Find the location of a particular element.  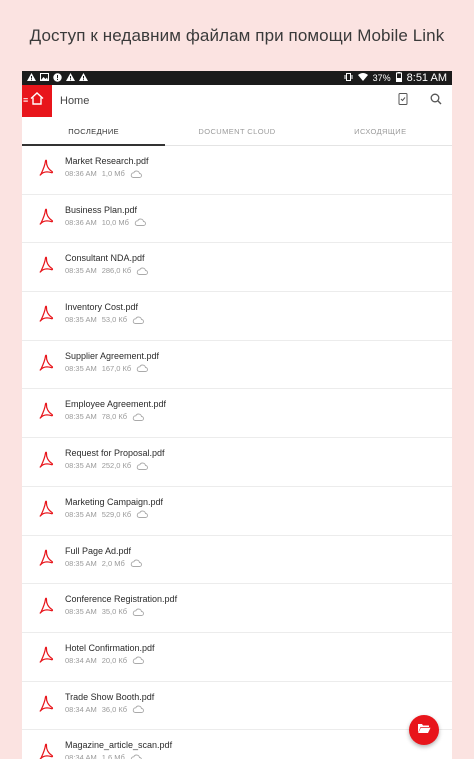

file-meta: 08:34 AM 1,6 Мб is located at coordinates (118, 756).